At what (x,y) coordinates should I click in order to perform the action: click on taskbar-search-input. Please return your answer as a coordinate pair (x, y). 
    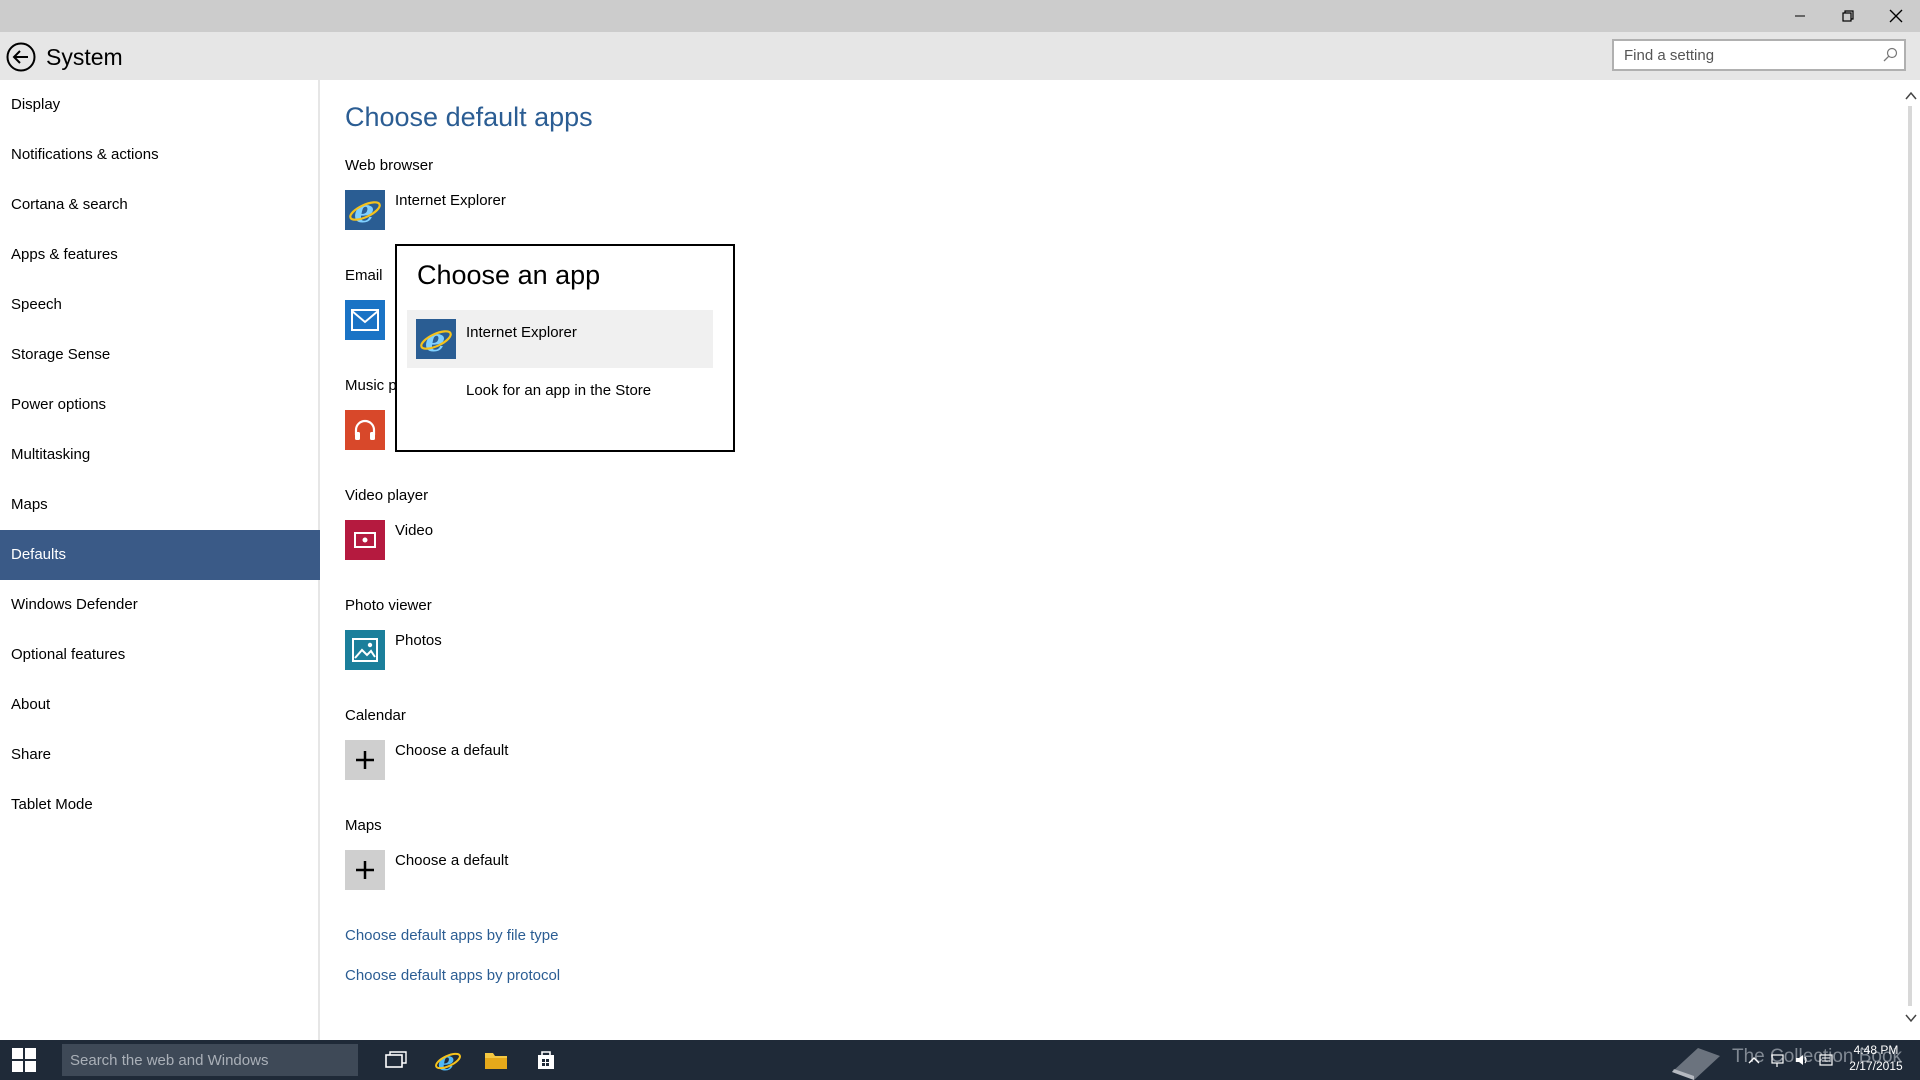
    Looking at the image, I should click on (206, 1060).